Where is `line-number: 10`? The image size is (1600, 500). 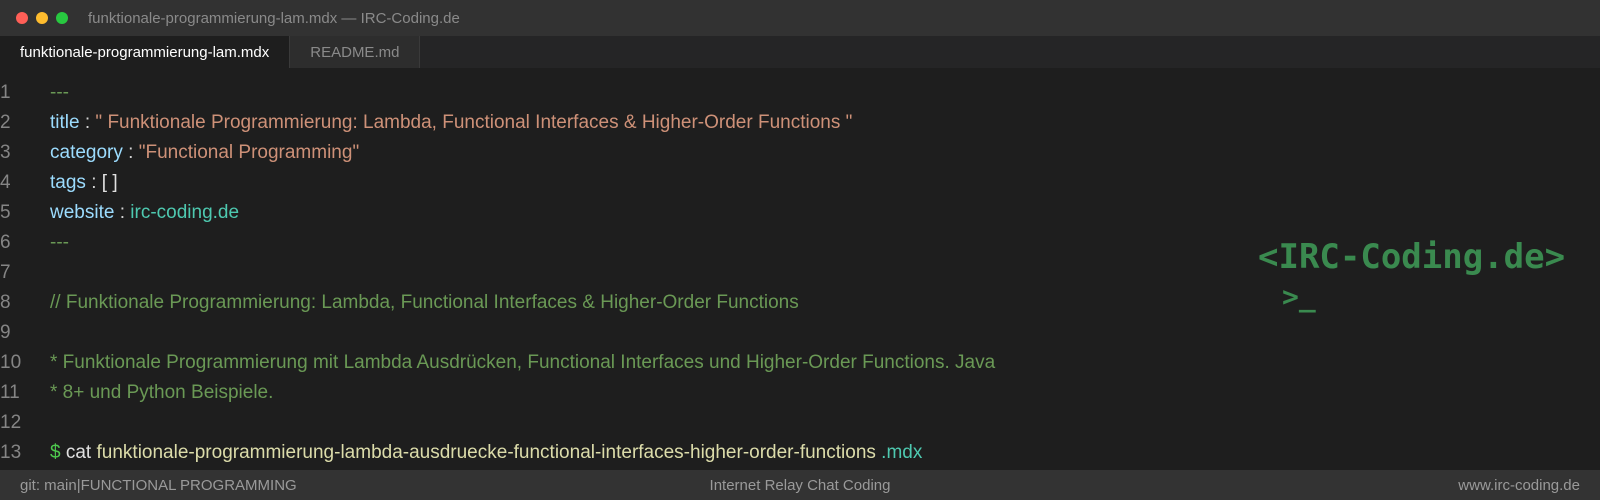
line-number: 10 is located at coordinates (11, 362).